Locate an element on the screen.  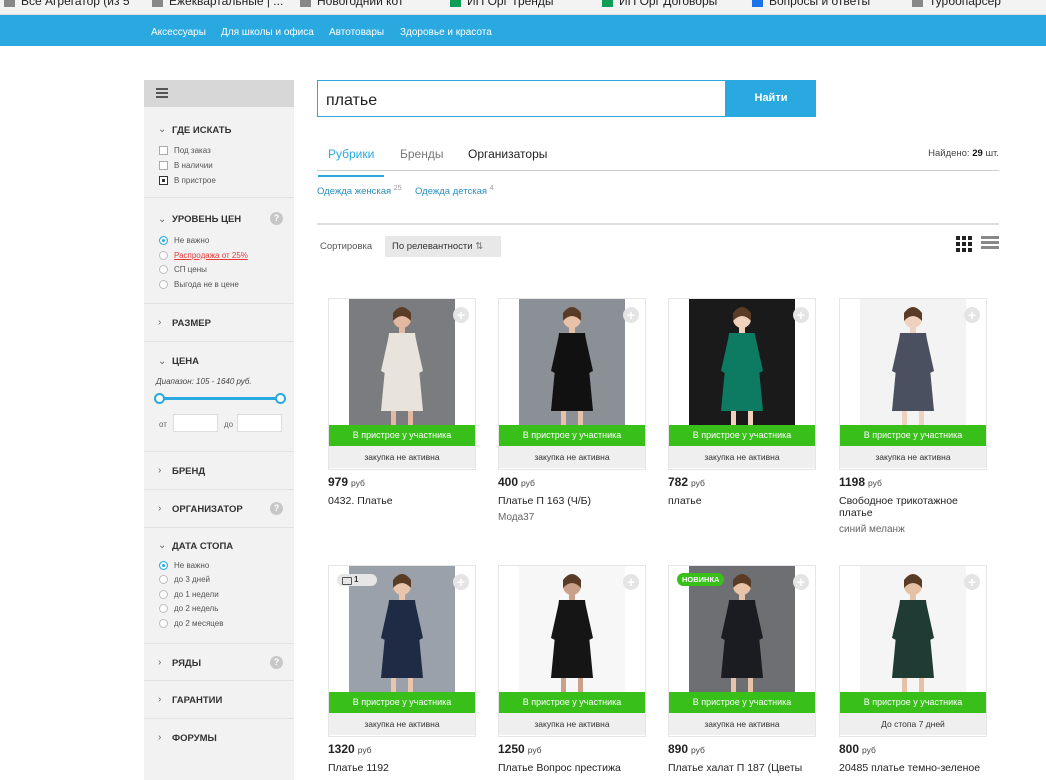
product-name: 0432. Платье is located at coordinates (403, 501).